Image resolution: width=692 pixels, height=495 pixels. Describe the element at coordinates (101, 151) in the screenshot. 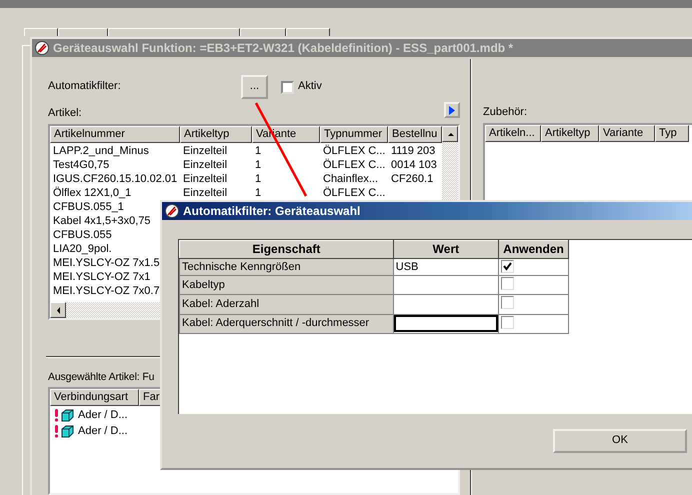

I see `table-cell-text: LAPP.2_und_Minus` at that location.